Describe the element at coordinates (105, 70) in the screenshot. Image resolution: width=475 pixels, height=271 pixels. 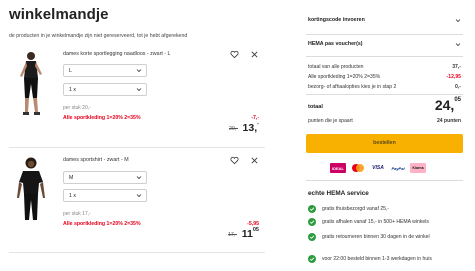
I see `size-select: L` at that location.